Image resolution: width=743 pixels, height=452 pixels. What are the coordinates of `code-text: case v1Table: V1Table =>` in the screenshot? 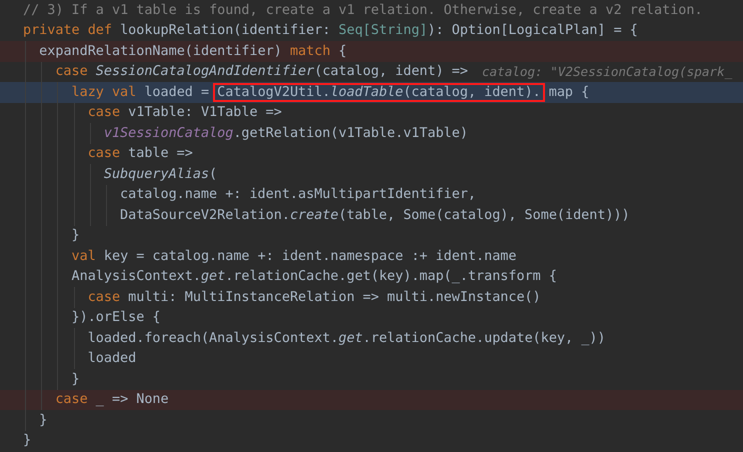 It's located at (185, 112).